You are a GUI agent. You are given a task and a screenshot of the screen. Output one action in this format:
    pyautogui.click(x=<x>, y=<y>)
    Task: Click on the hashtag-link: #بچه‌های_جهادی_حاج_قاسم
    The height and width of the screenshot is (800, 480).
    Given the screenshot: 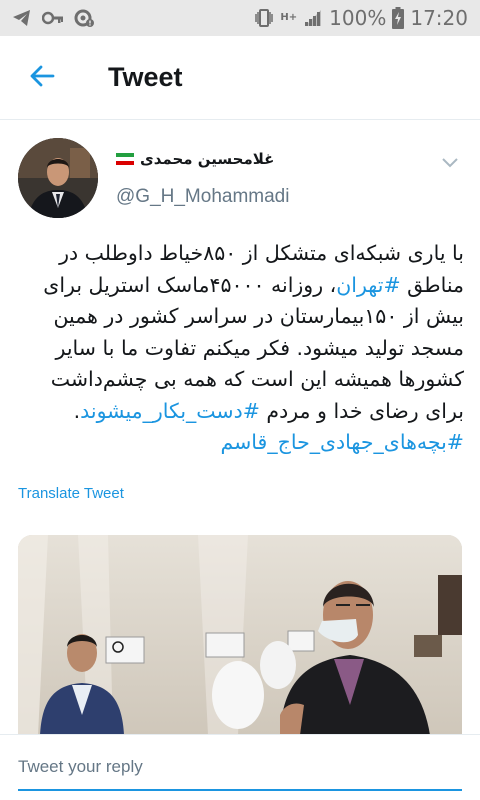 What is the action you would take?
    pyautogui.click(x=342, y=442)
    